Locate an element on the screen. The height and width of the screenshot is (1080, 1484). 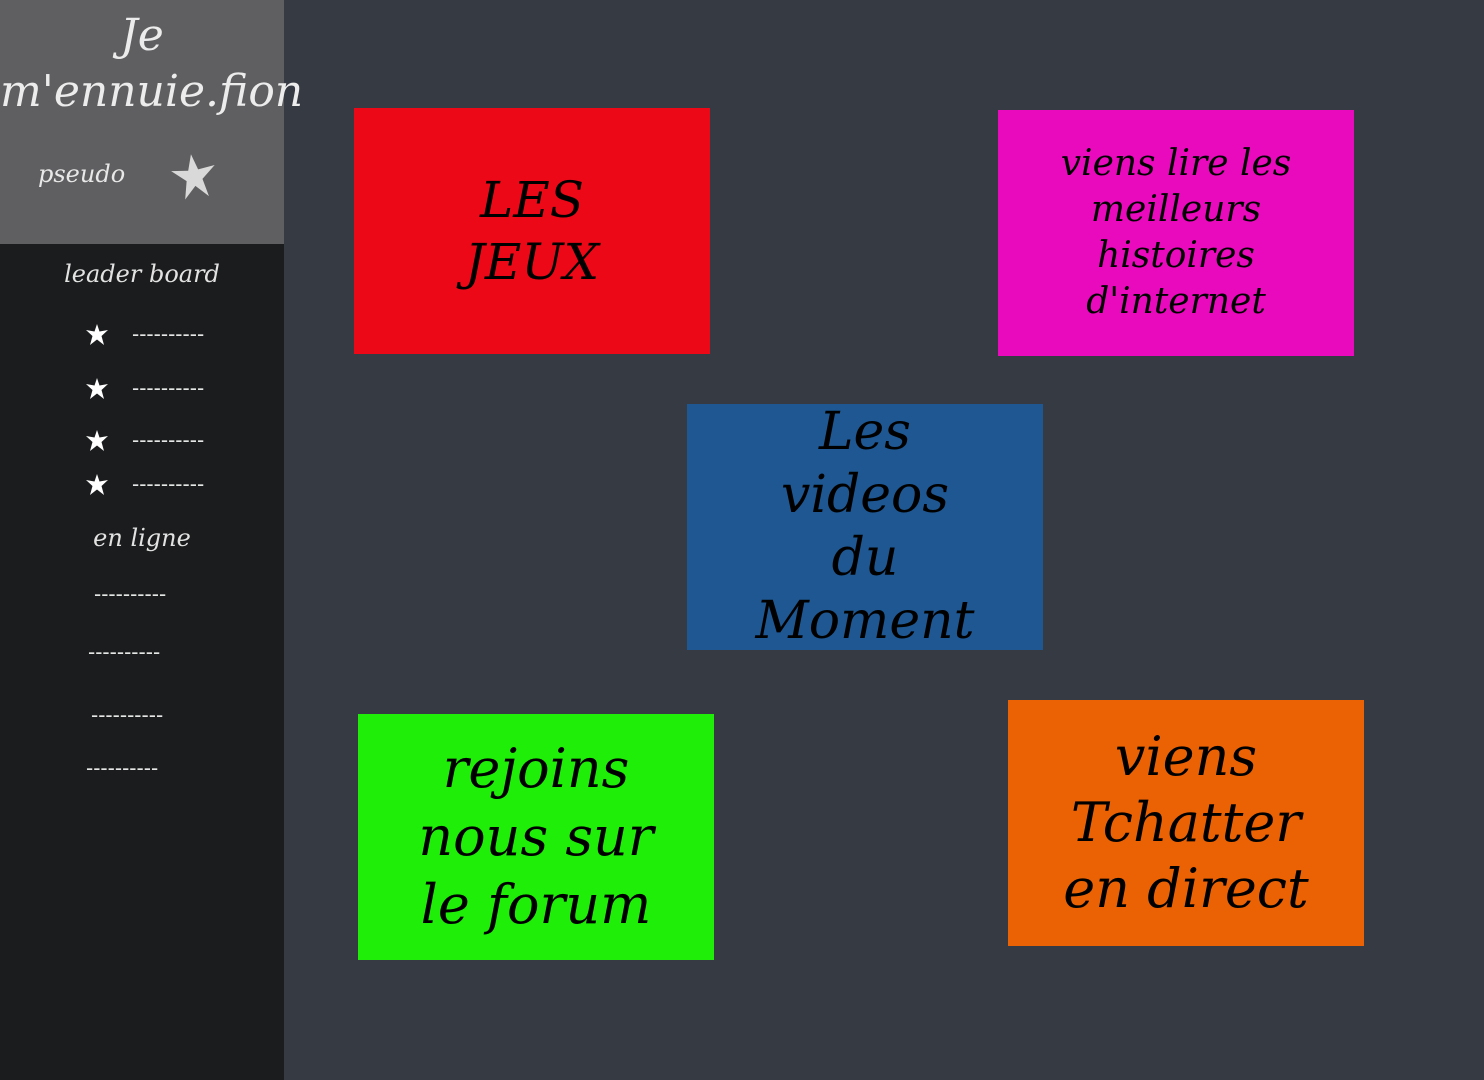
stories-tile-line: d'internet is located at coordinates (1176, 301).